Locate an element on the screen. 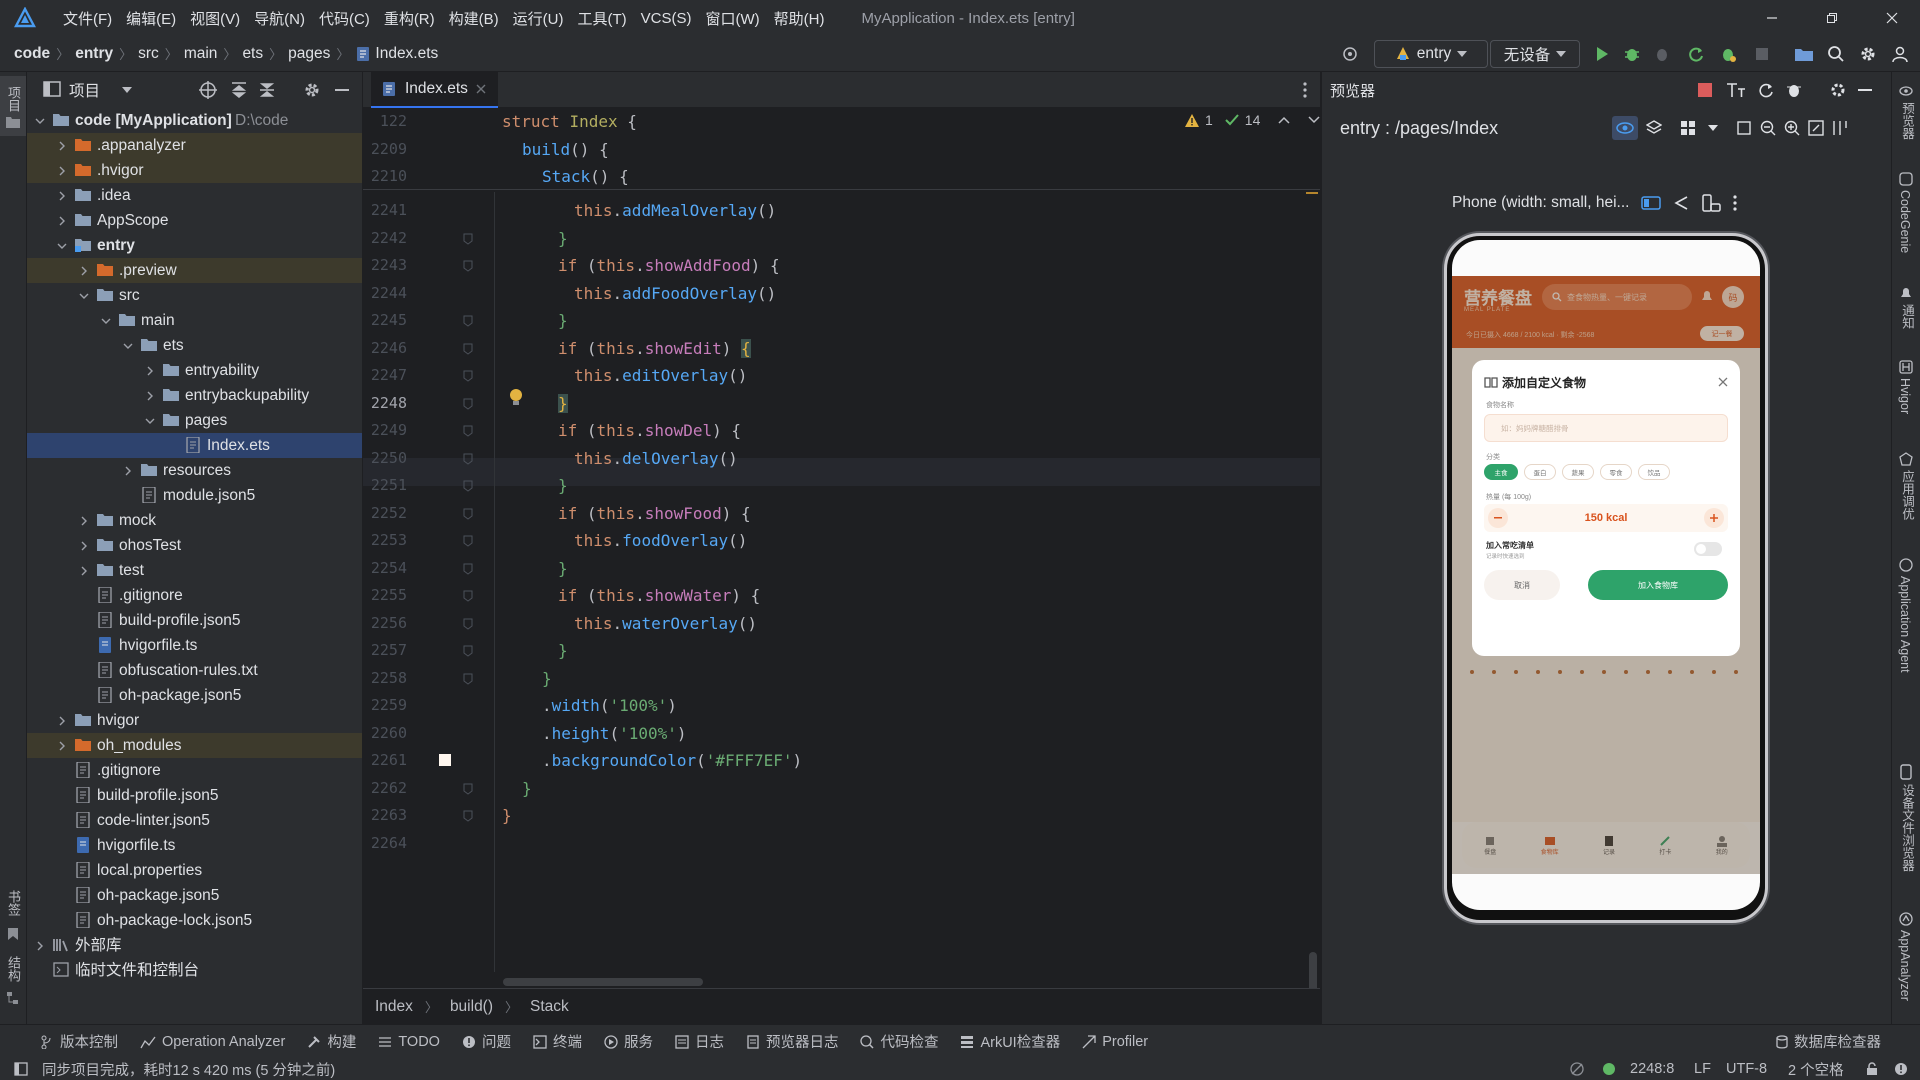 The width and height of the screenshot is (1920, 1080). minimize-button is located at coordinates (1772, 18).